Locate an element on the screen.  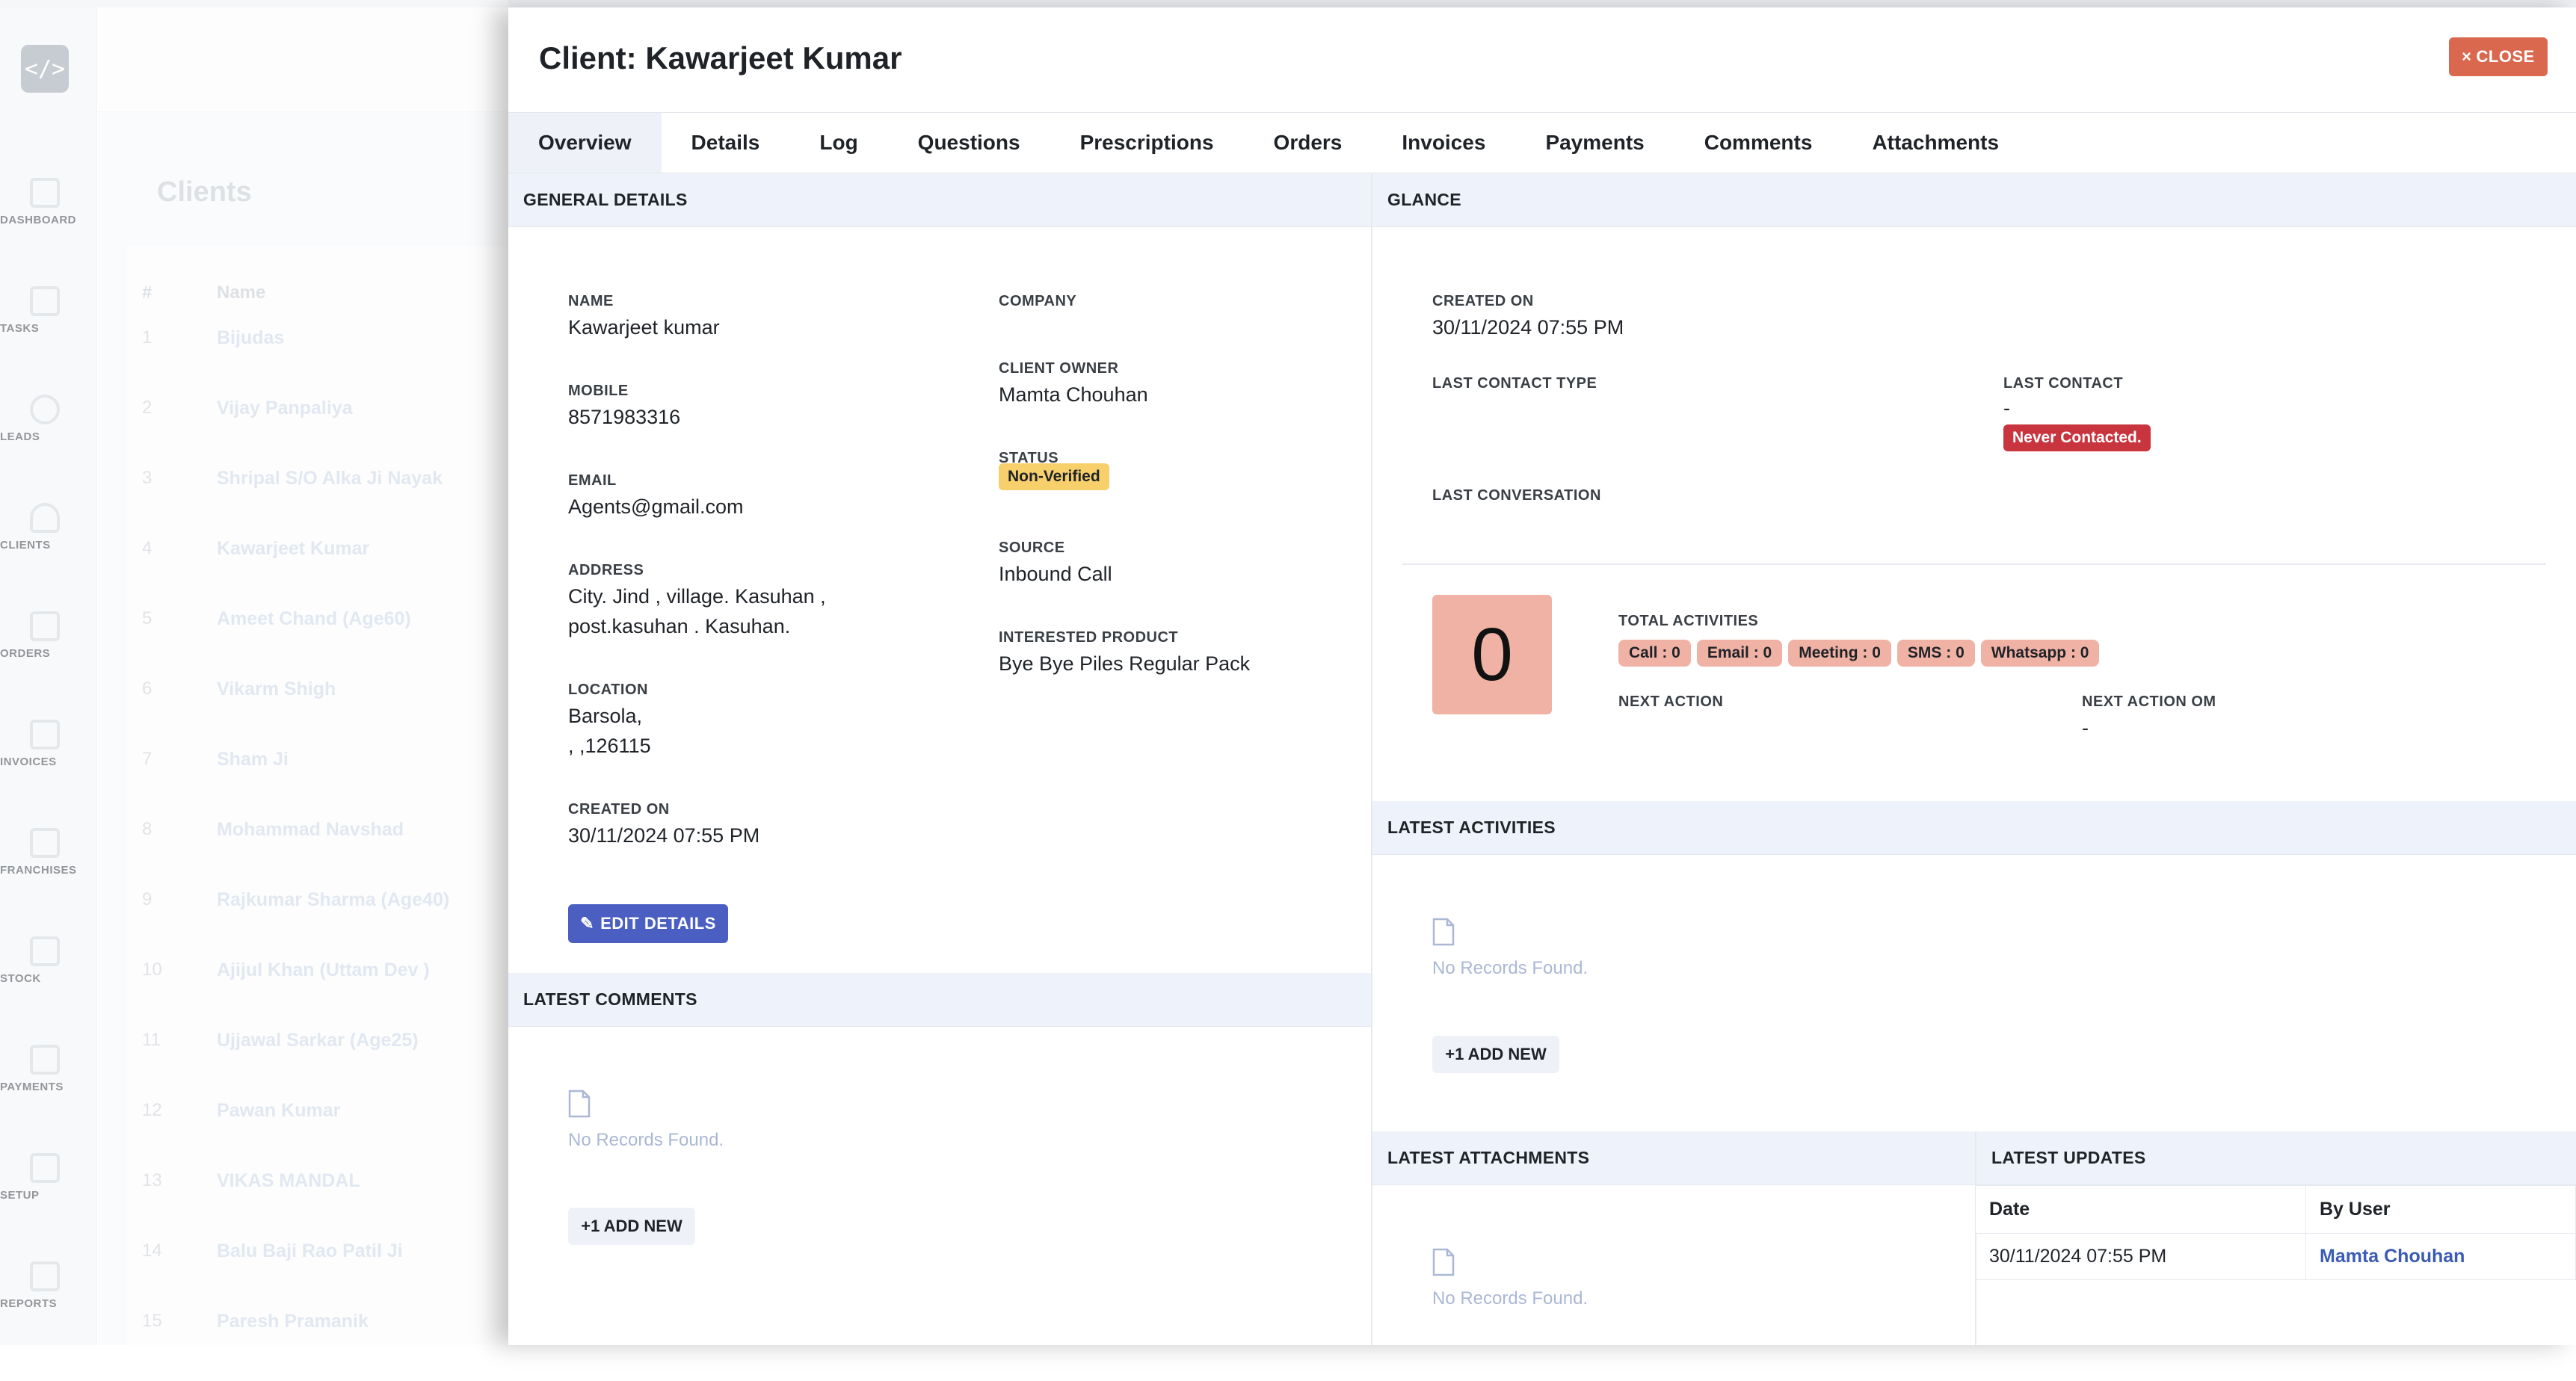
email-label: EMAIL is located at coordinates (592, 481).